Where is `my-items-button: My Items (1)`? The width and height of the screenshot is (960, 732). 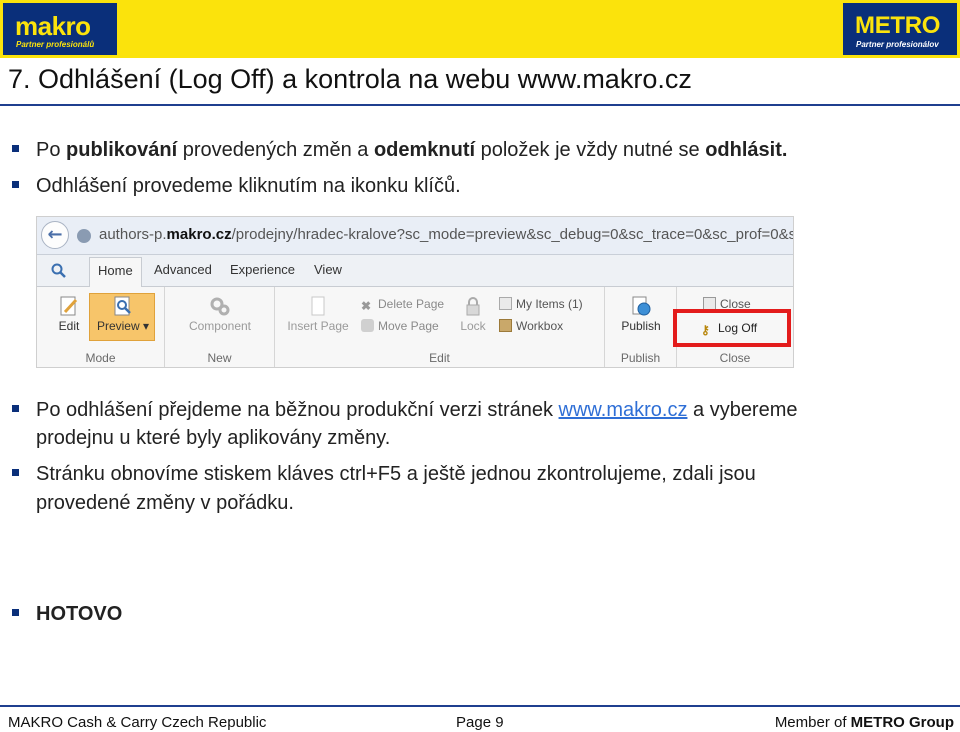 my-items-button: My Items (1) is located at coordinates (541, 304).